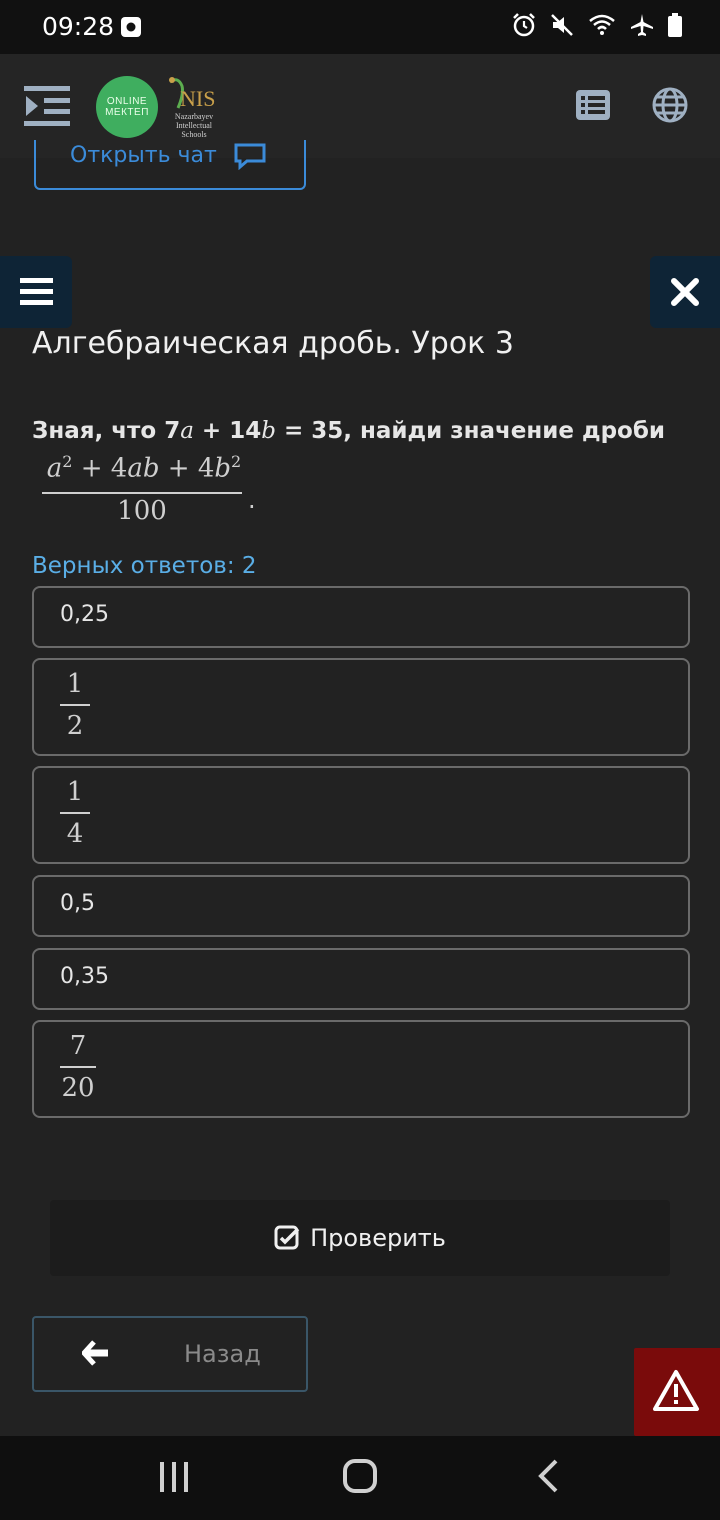 The height and width of the screenshot is (1520, 720). I want to click on status-icons, so click(597, 25).